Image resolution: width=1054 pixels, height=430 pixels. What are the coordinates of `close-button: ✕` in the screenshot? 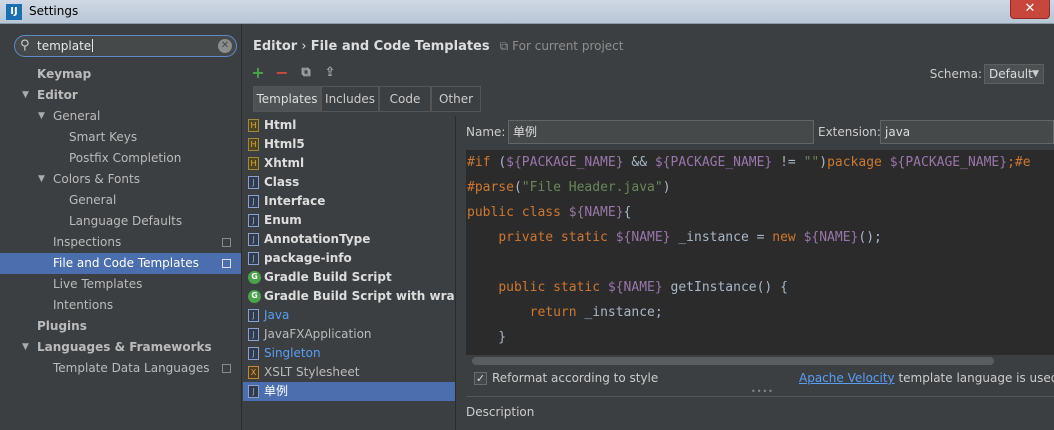 It's located at (1030, 9).